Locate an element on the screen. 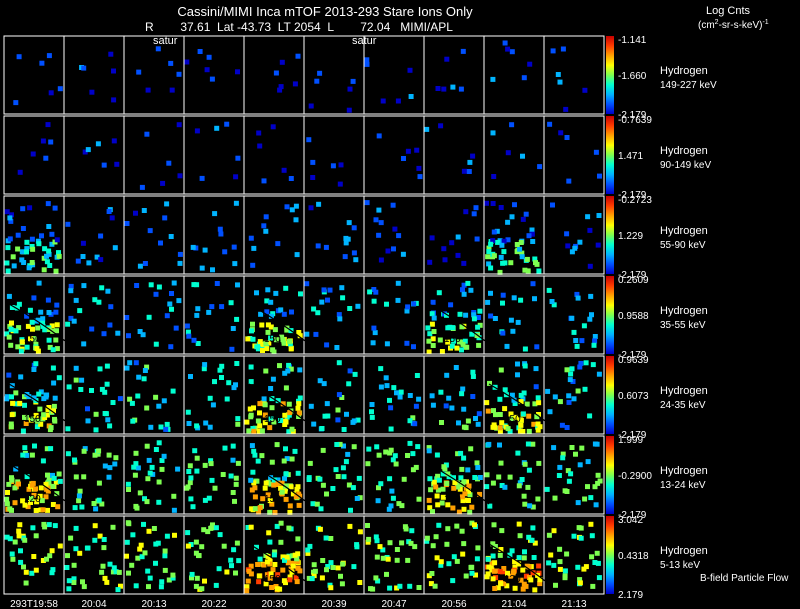  energy-range-label: 13-24 keV is located at coordinates (683, 485).